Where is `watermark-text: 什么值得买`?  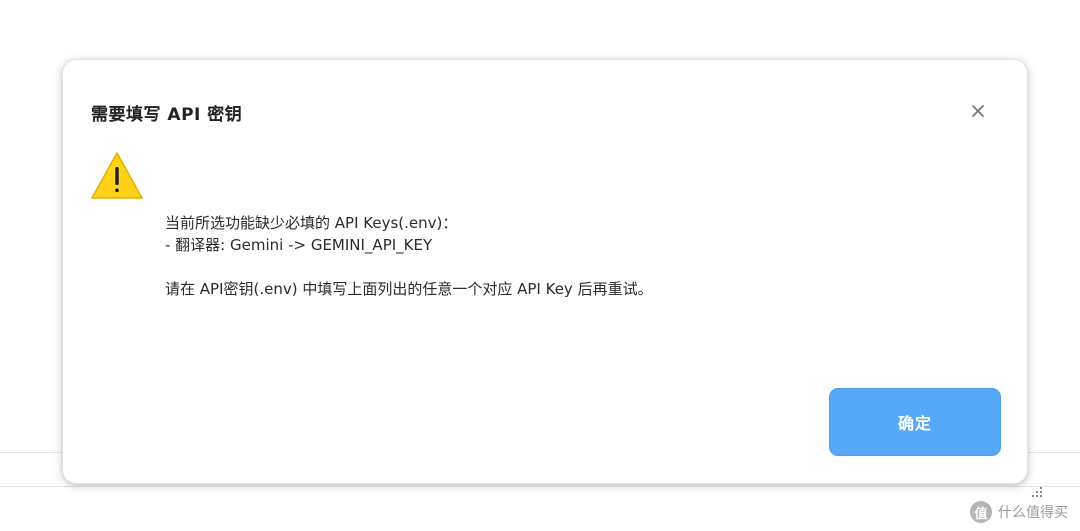 watermark-text: 什么值得买 is located at coordinates (1033, 513).